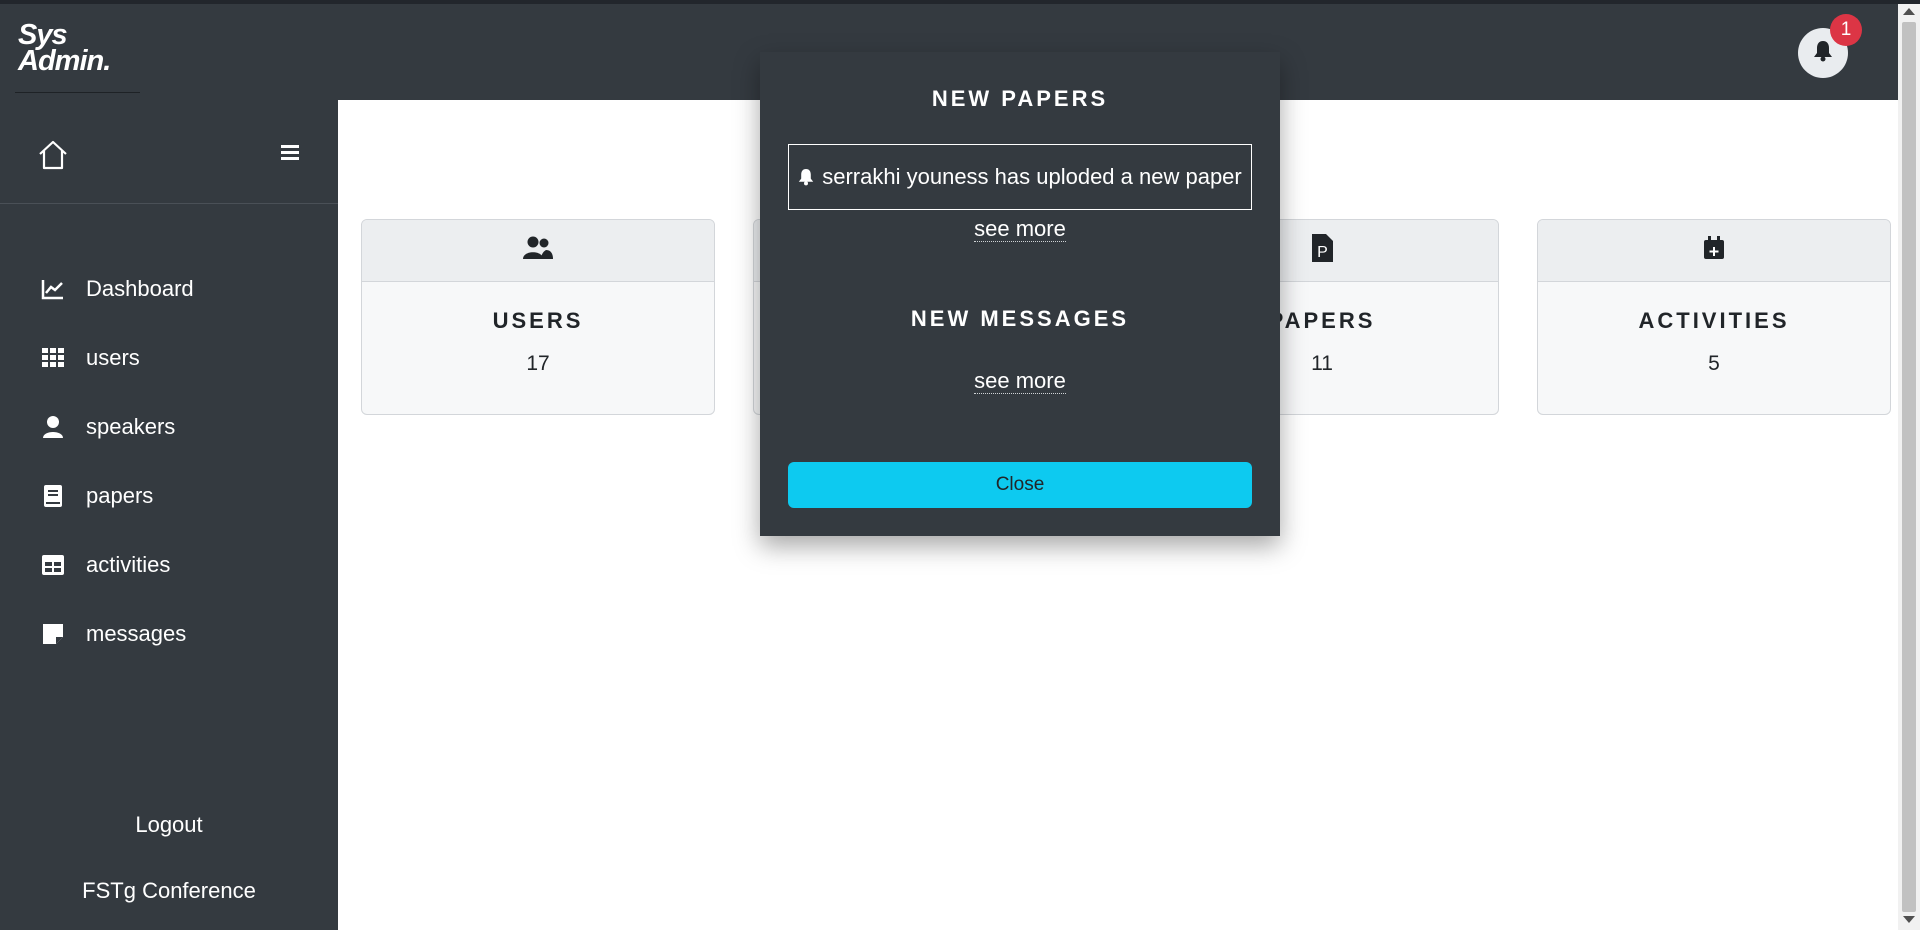 The width and height of the screenshot is (1920, 930). What do you see at coordinates (1909, 11) in the screenshot?
I see `scroll-up-arrow-icon` at bounding box center [1909, 11].